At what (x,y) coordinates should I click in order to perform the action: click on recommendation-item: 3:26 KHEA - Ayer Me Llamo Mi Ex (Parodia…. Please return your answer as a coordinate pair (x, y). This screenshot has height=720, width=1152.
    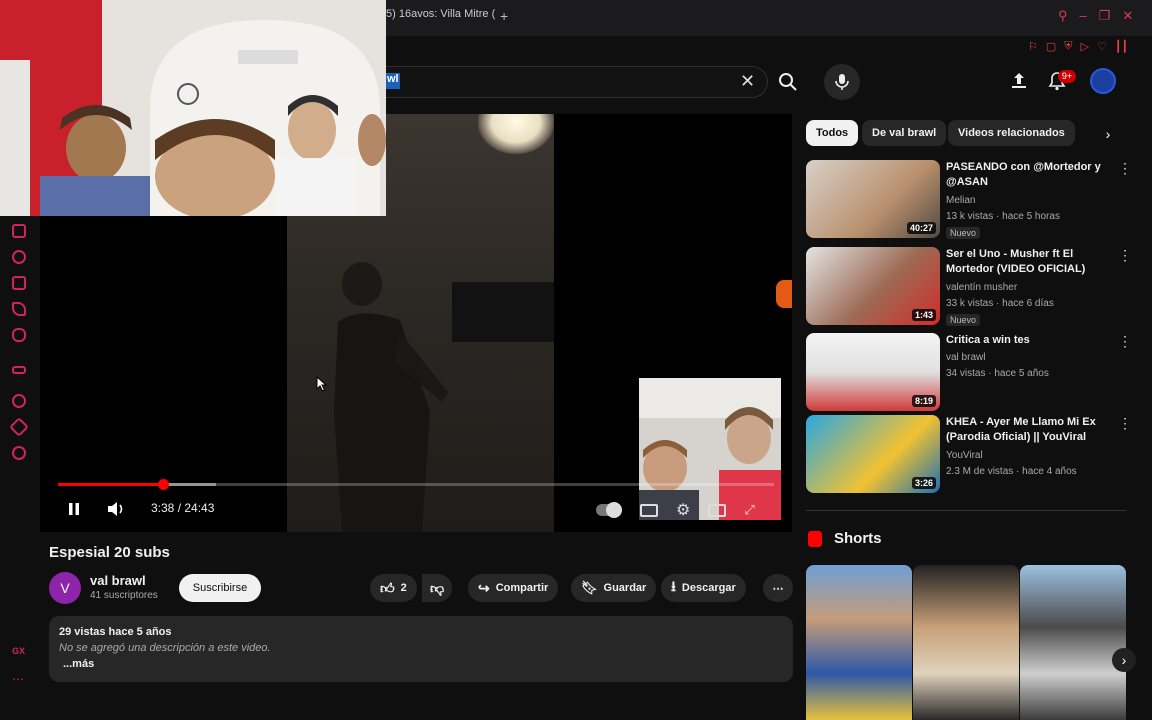
    Looking at the image, I should click on (969, 455).